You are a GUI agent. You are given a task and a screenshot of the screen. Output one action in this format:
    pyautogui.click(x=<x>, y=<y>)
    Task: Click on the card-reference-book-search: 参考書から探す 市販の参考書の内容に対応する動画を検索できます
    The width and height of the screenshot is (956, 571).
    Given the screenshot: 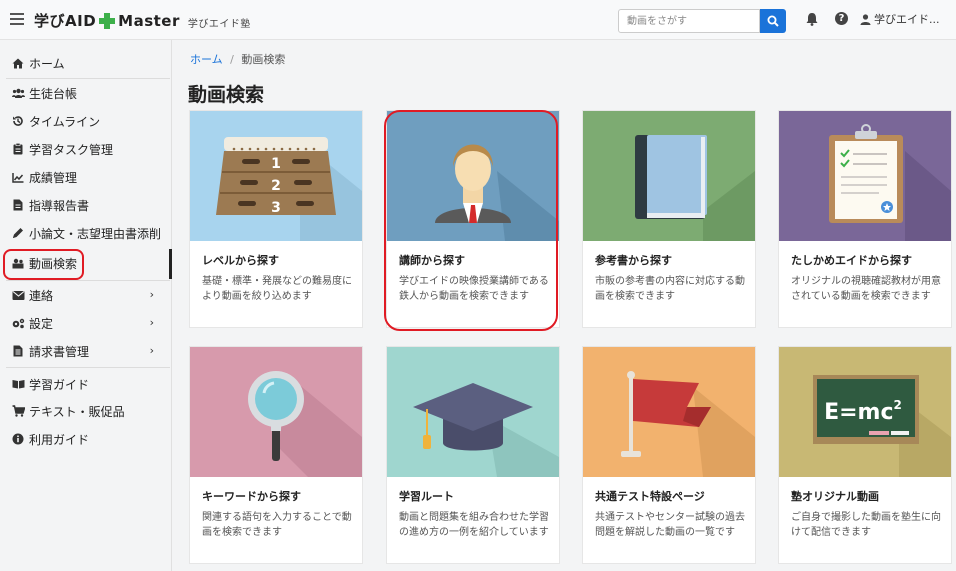 What is the action you would take?
    pyautogui.click(x=669, y=219)
    